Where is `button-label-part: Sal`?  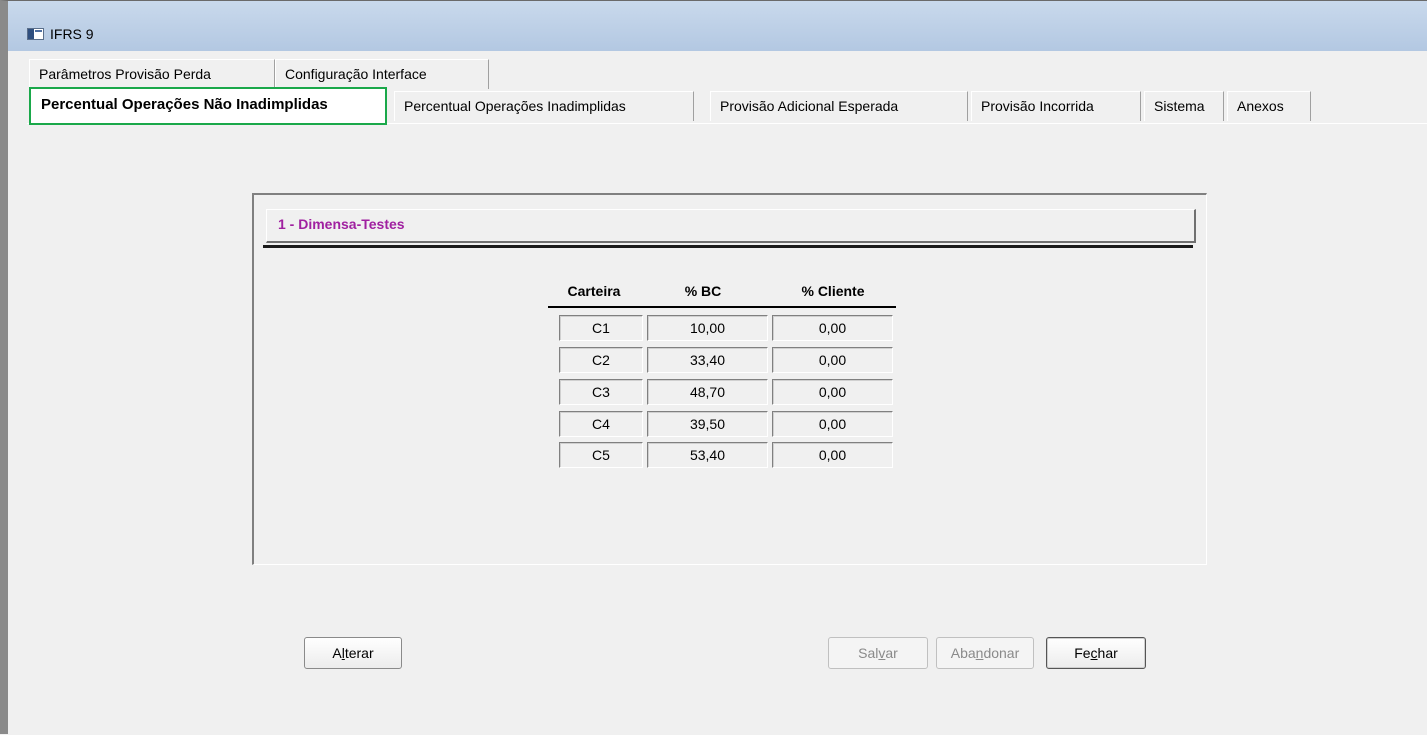
button-label-part: Sal is located at coordinates (868, 653).